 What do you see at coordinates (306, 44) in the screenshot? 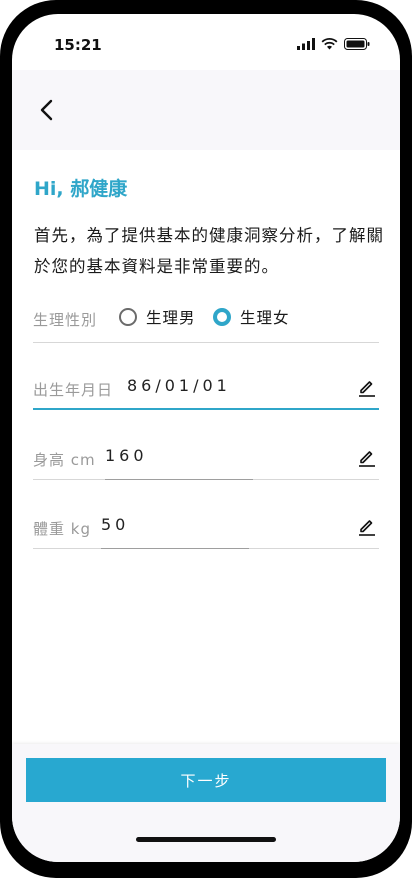
I see `signal-icon` at bounding box center [306, 44].